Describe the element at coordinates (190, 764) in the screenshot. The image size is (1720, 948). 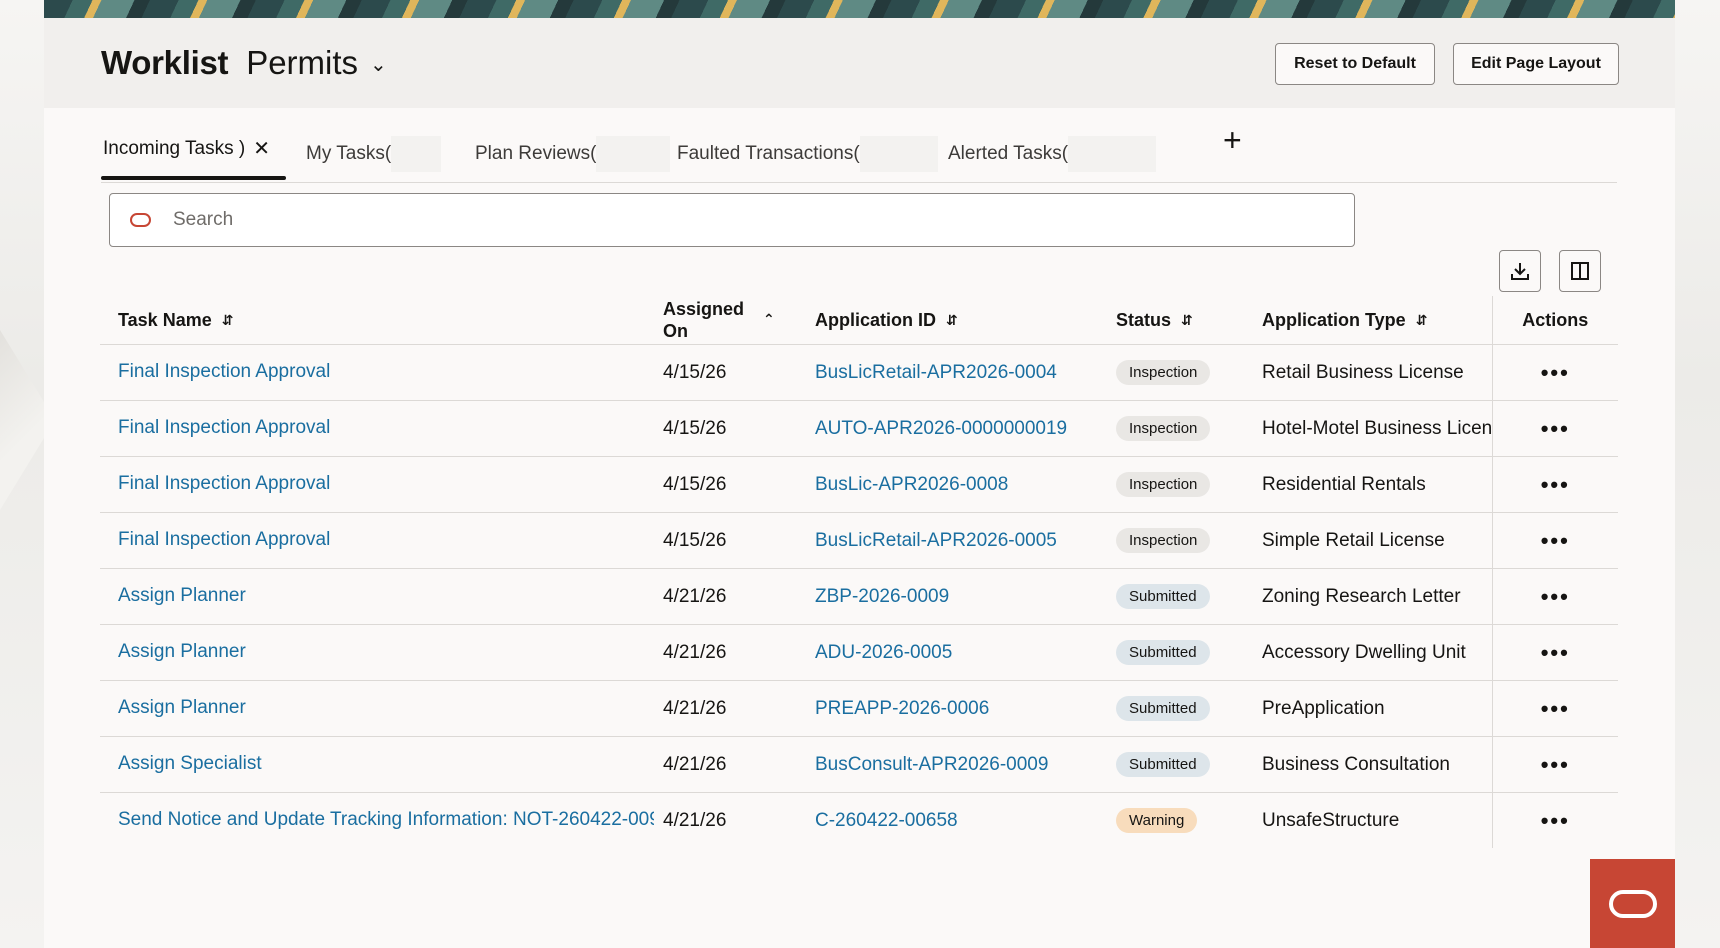
I see `task-name-link: Assign Specialist` at that location.